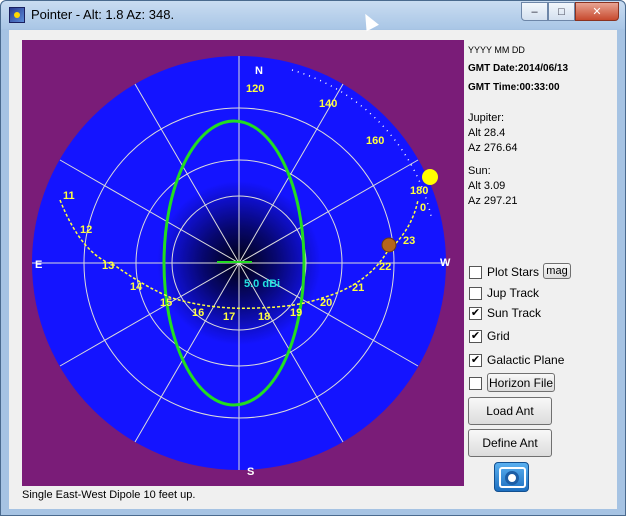  What do you see at coordinates (561, 11) in the screenshot?
I see `maximize-button: □` at bounding box center [561, 11].